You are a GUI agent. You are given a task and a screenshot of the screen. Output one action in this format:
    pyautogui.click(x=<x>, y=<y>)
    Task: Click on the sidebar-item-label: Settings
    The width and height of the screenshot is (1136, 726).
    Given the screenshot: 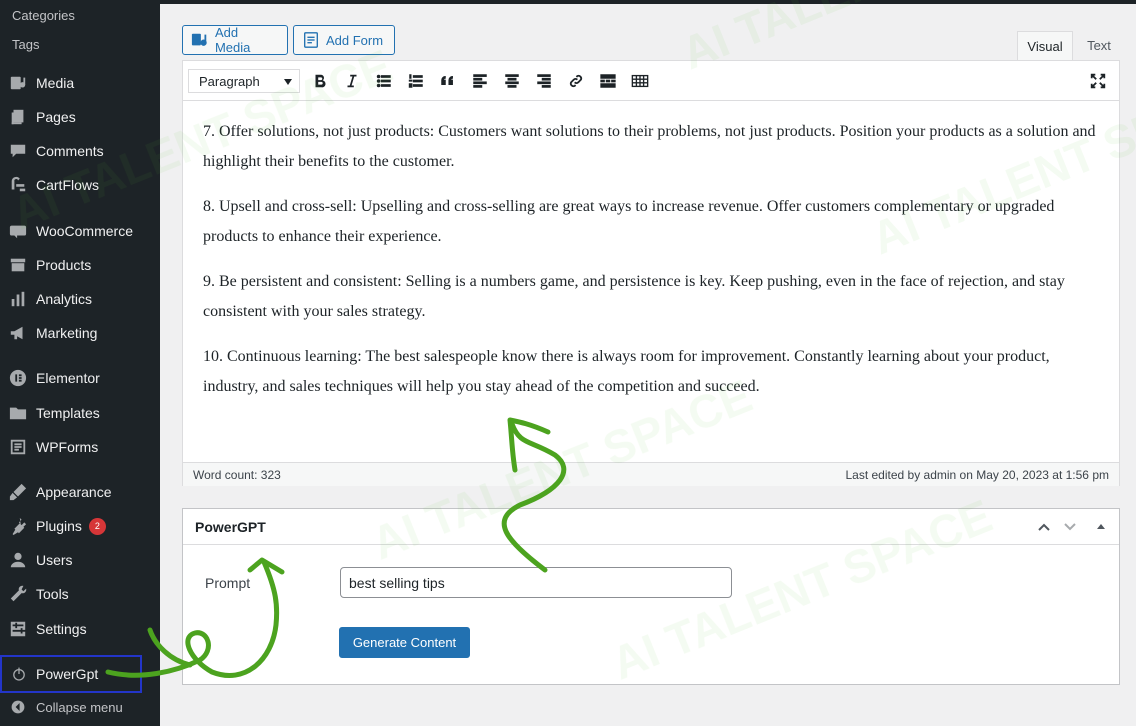 What is the action you would take?
    pyautogui.click(x=61, y=629)
    